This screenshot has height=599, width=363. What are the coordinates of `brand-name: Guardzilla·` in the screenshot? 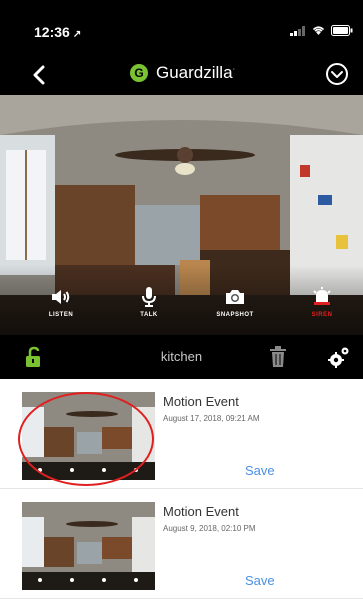 It's located at (196, 72).